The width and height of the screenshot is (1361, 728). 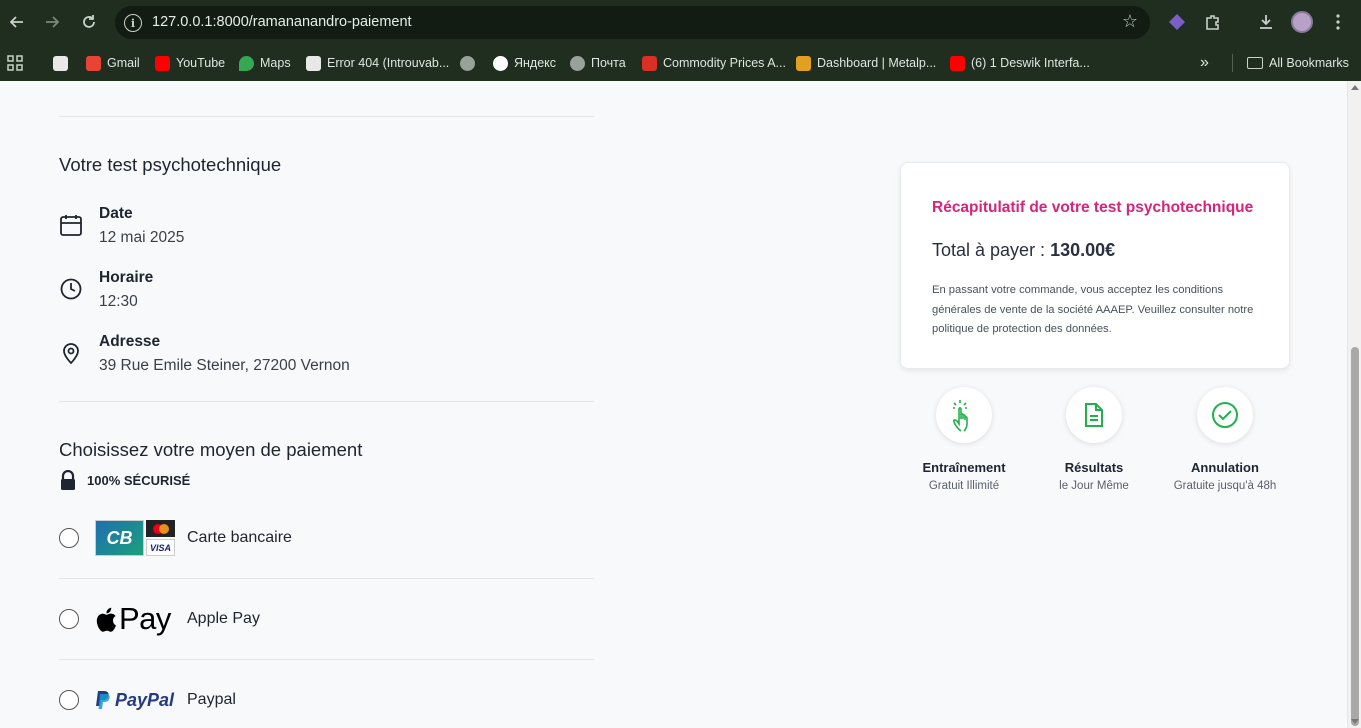 I want to click on extension-gem-icon, so click(x=1177, y=22).